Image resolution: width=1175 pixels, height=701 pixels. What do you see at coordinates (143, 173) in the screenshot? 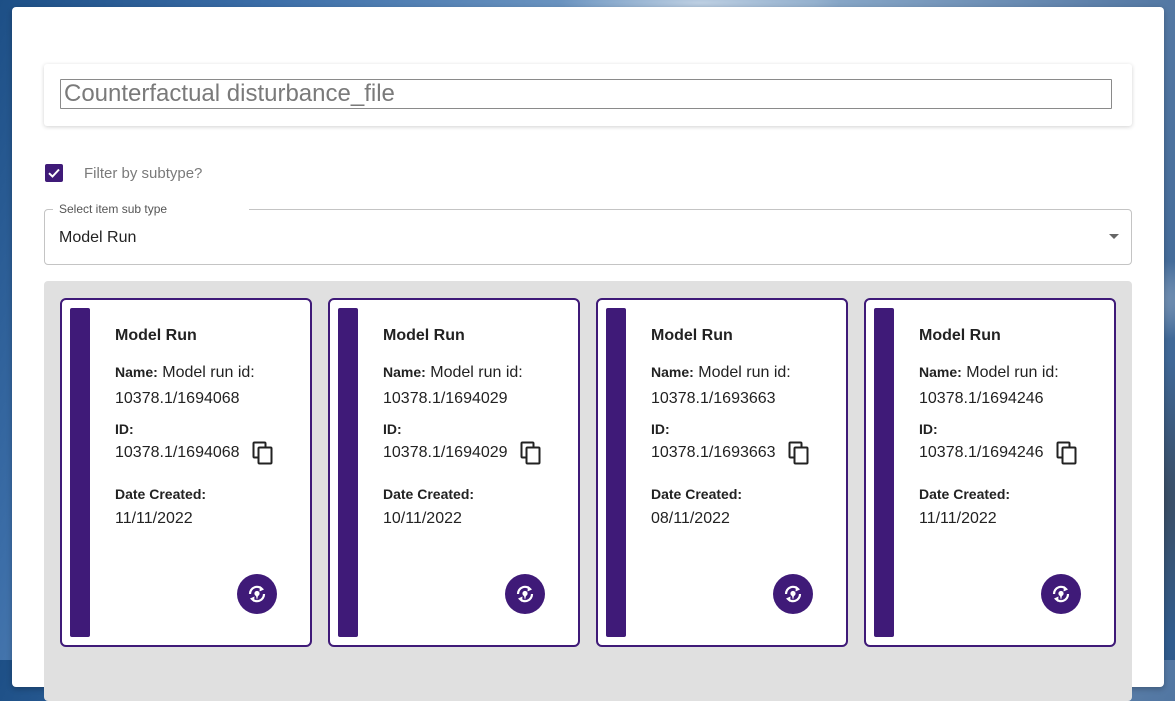
I see `filter-subtype-label: Filter by subtype?` at bounding box center [143, 173].